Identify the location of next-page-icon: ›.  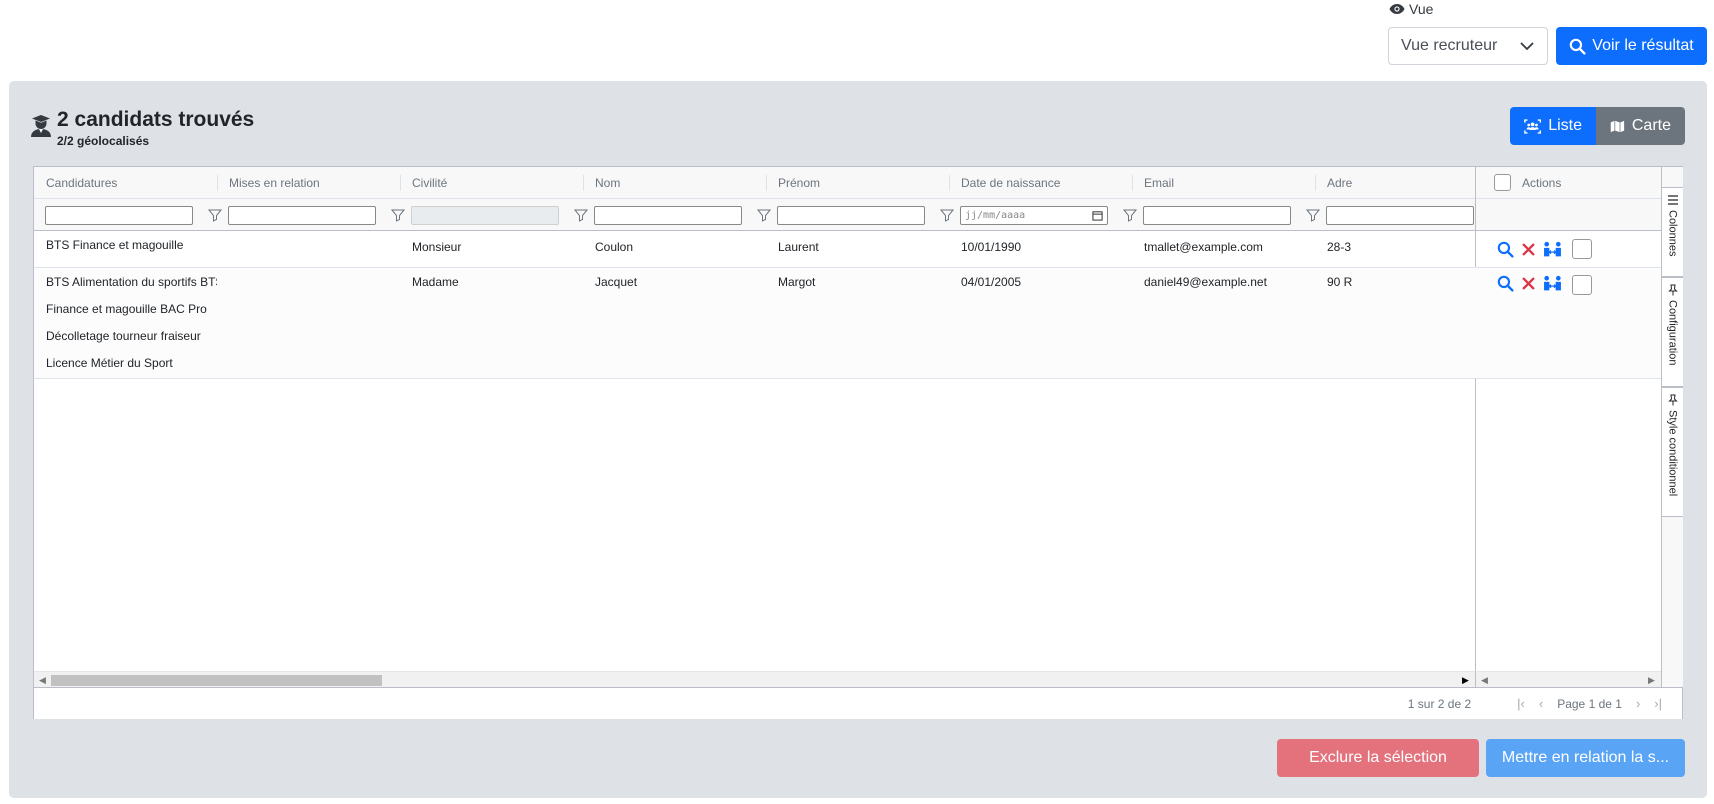
(1638, 703).